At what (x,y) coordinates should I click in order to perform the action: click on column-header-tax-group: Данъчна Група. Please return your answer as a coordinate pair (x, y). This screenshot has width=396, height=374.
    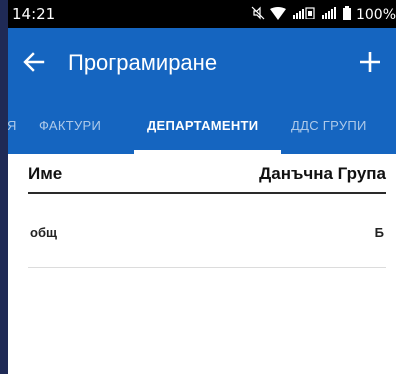
    Looking at the image, I should click on (322, 173).